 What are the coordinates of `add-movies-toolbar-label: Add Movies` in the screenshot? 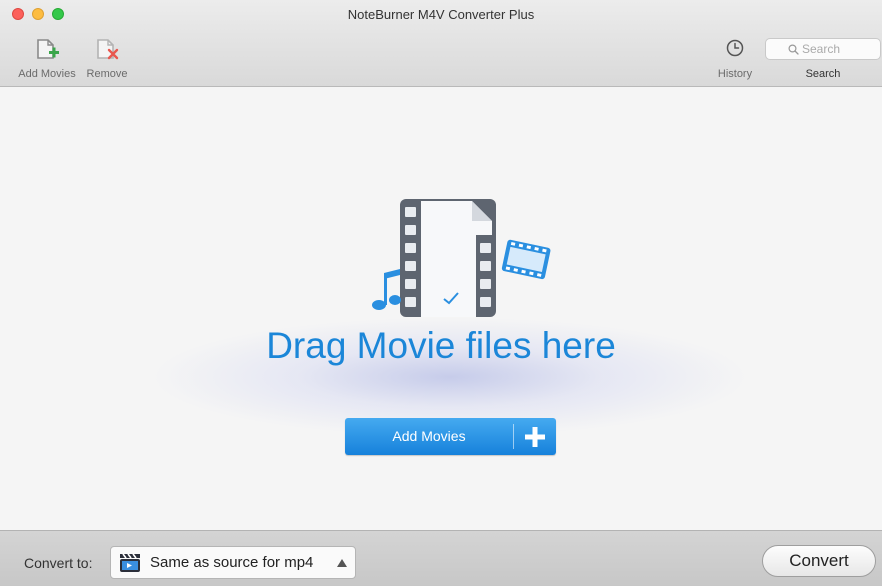 It's located at (47, 74).